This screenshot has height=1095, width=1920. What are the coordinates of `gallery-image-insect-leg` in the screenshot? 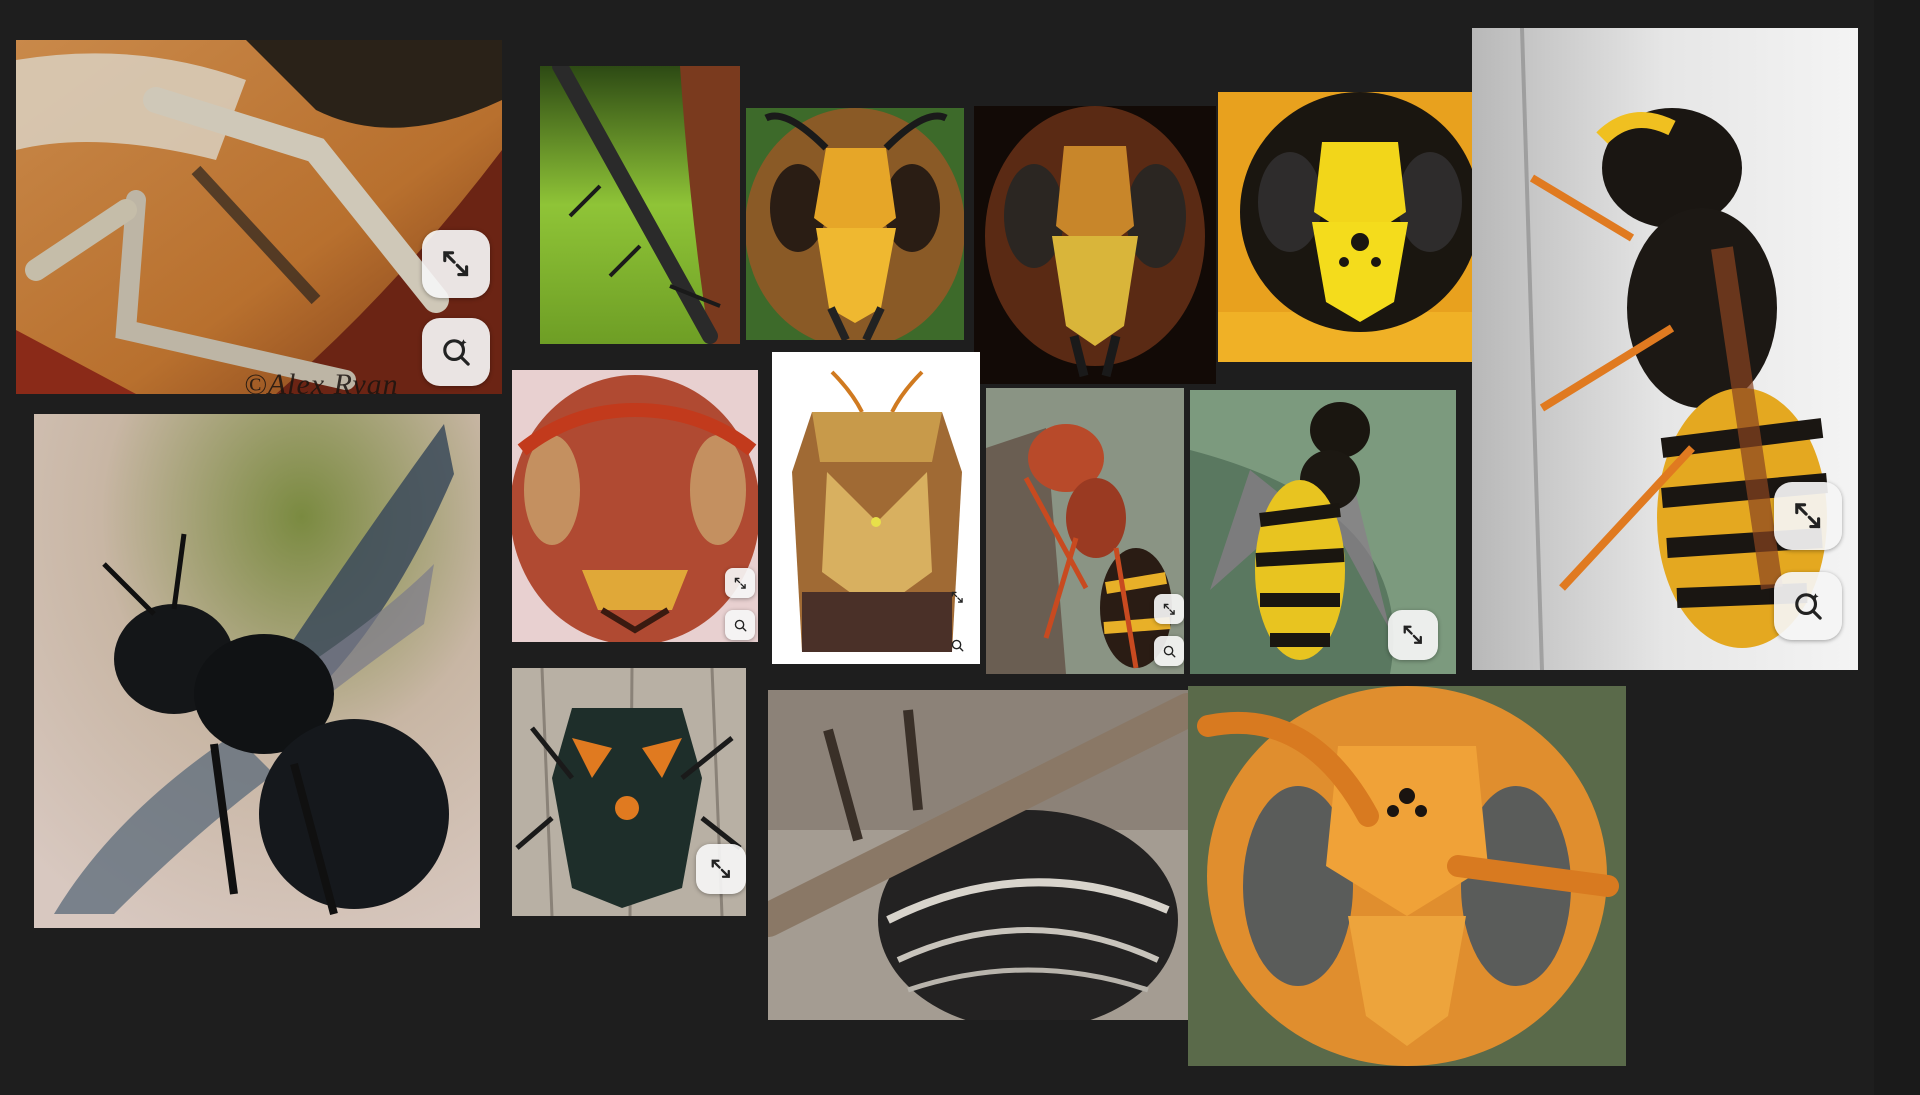 It's located at (640, 205).